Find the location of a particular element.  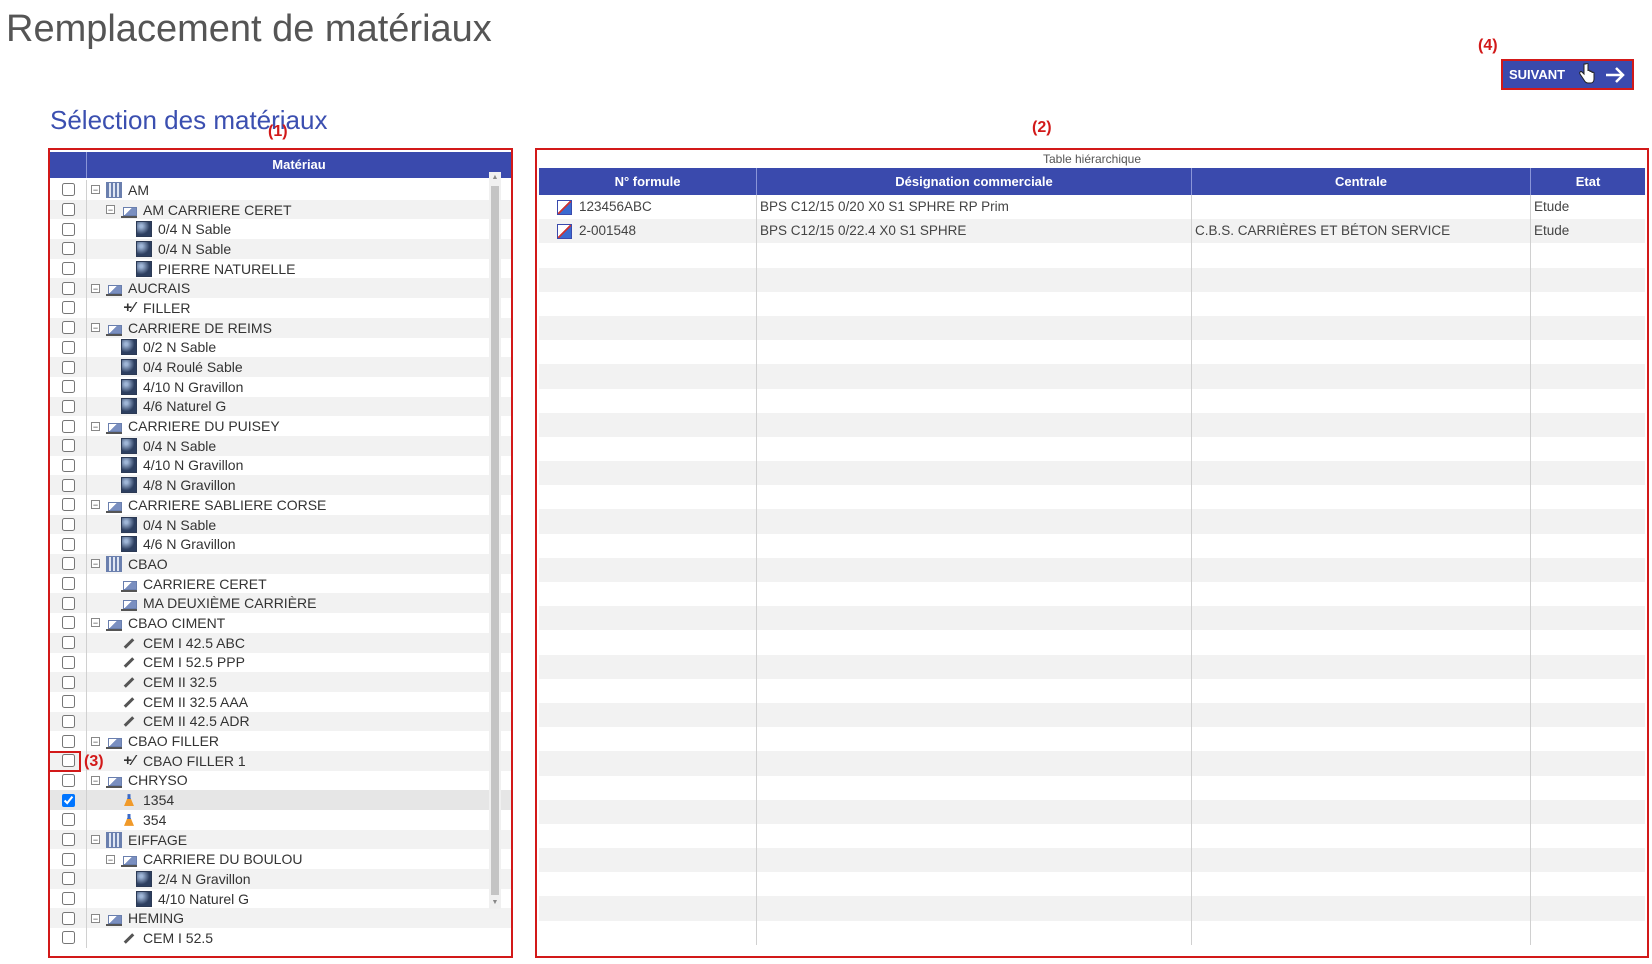

tree-row: − CARRIERE DU BOULOU is located at coordinates (280, 859).